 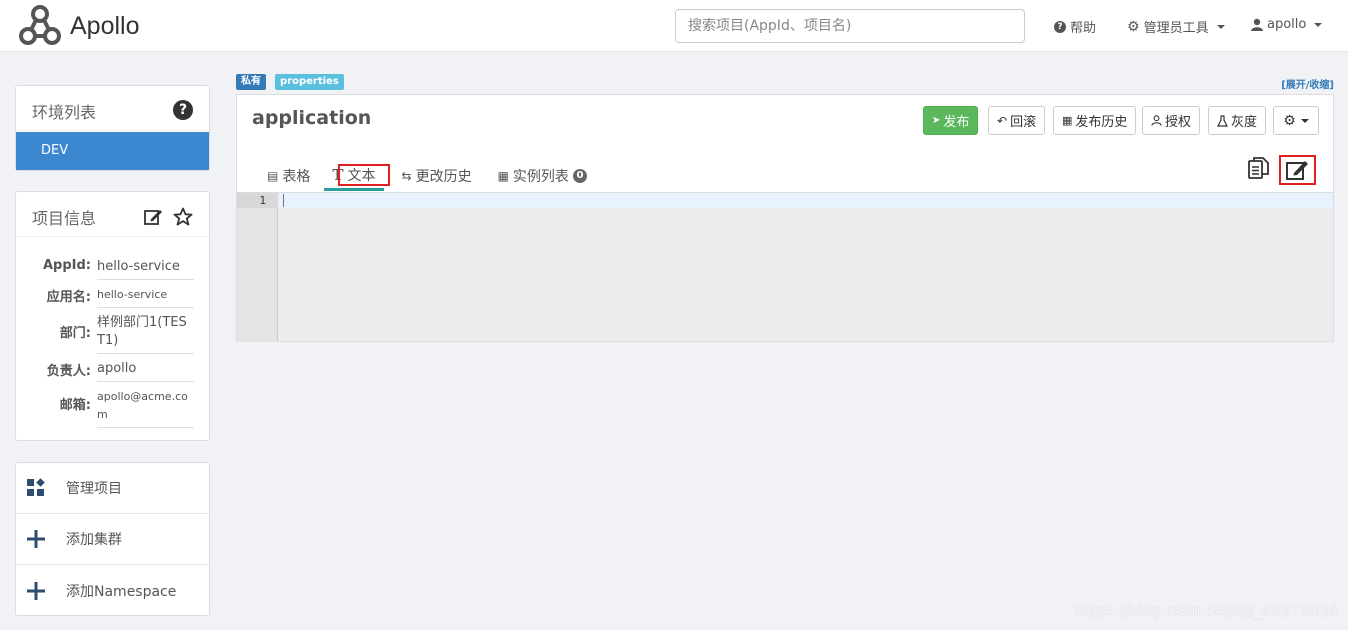 What do you see at coordinates (68, 297) in the screenshot?
I see `info-label: 应用名:` at bounding box center [68, 297].